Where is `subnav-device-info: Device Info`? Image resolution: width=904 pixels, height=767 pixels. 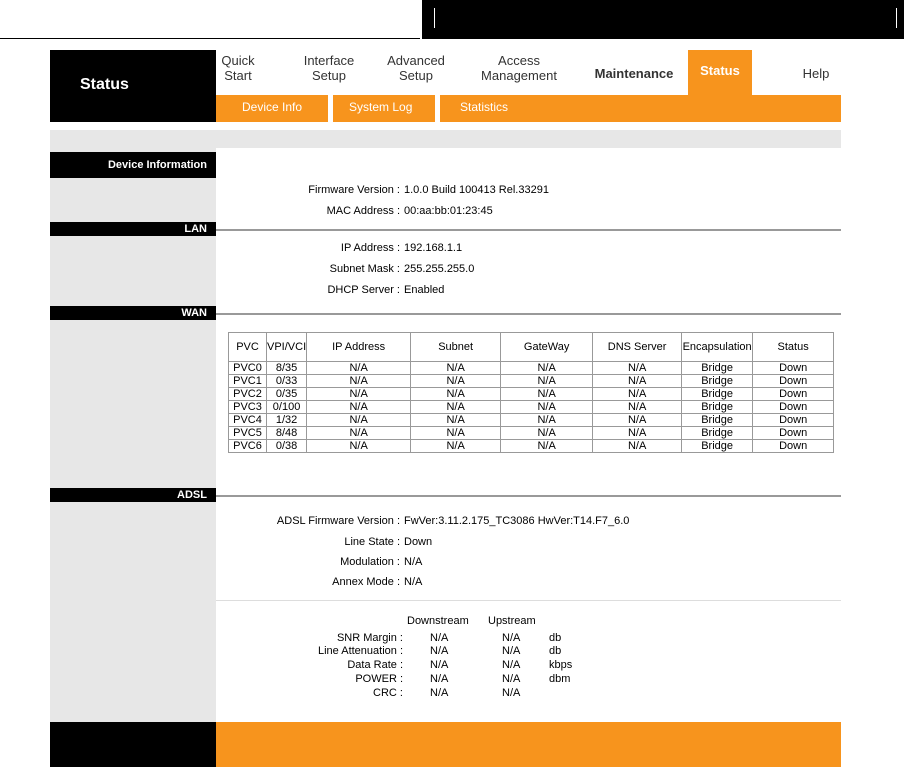
subnav-device-info: Device Info is located at coordinates (272, 107).